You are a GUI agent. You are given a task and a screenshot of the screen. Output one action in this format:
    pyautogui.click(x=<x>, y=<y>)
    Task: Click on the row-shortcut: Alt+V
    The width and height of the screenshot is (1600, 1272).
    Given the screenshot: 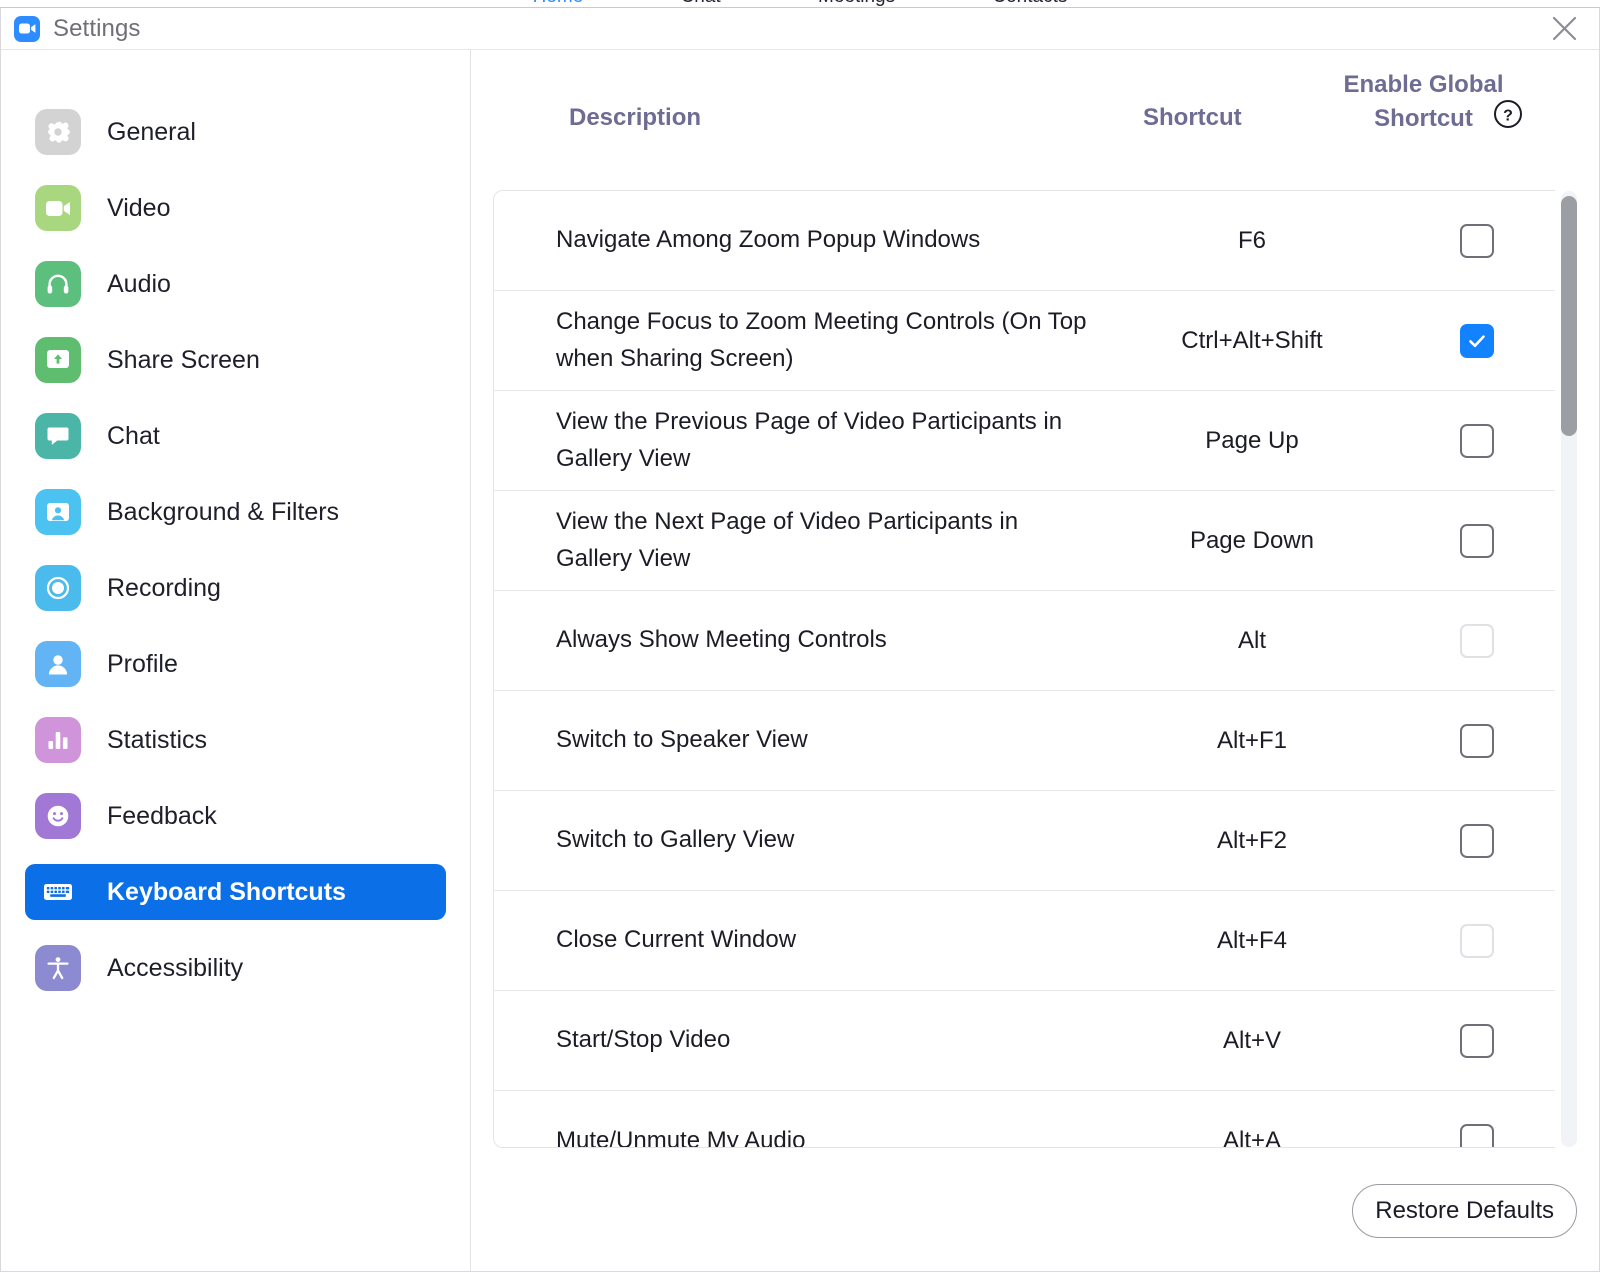 What is the action you would take?
    pyautogui.click(x=1252, y=1040)
    